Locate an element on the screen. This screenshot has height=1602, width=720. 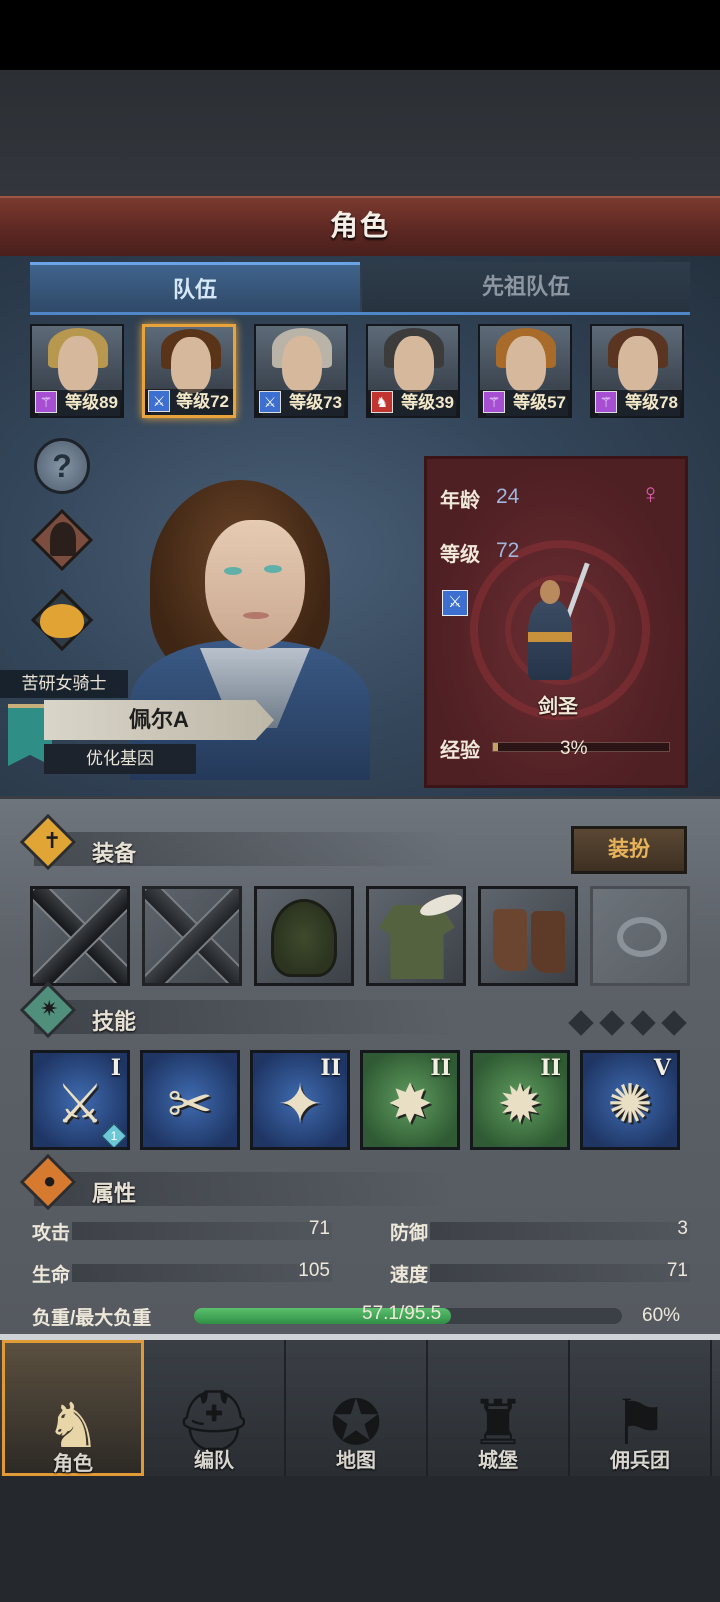
skill-slot-4: ✸ II is located at coordinates (410, 1100).